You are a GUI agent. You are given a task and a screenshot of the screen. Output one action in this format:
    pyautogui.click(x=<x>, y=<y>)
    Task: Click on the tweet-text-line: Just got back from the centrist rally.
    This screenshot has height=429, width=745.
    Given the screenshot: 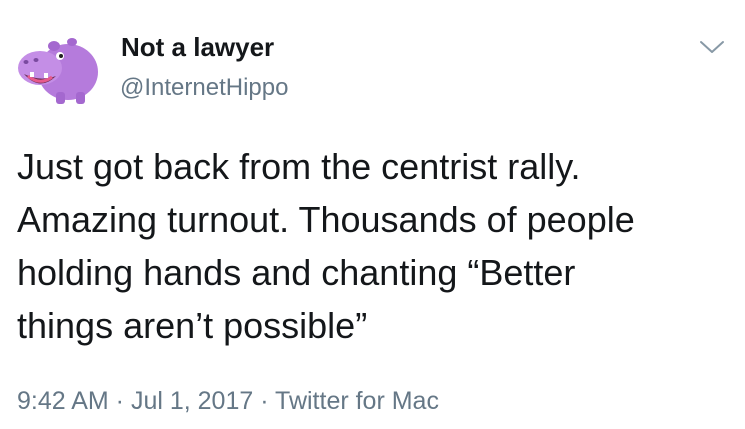 What is the action you would take?
    pyautogui.click(x=299, y=166)
    